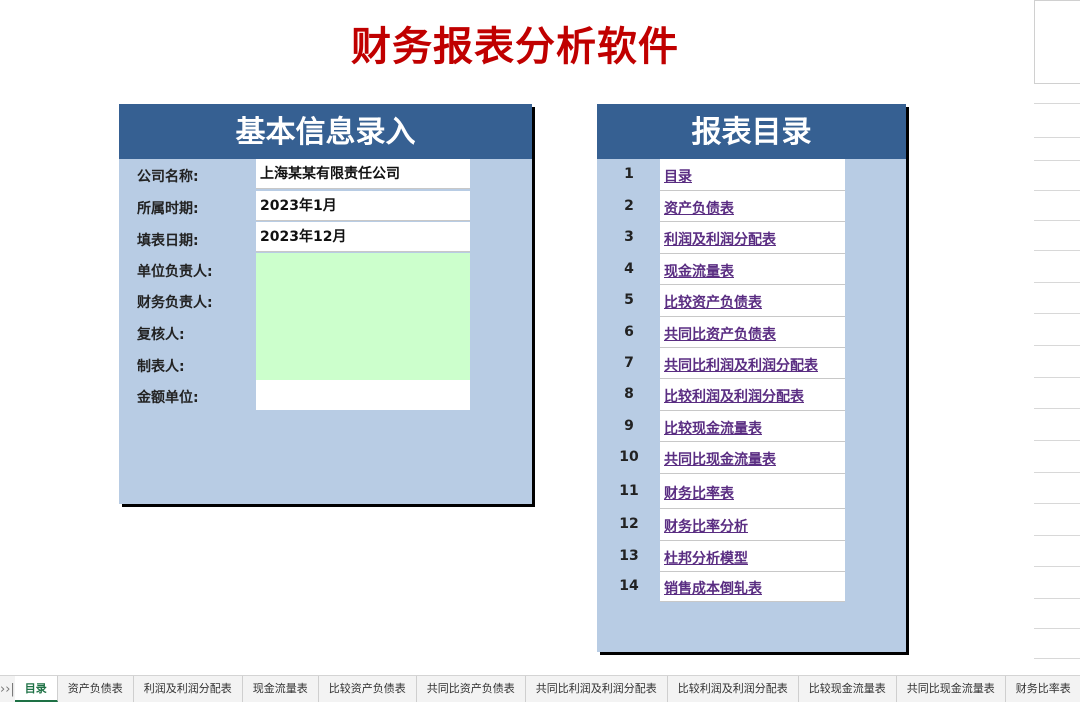  I want to click on toc-item: 利润及利润分配表, so click(752, 238).